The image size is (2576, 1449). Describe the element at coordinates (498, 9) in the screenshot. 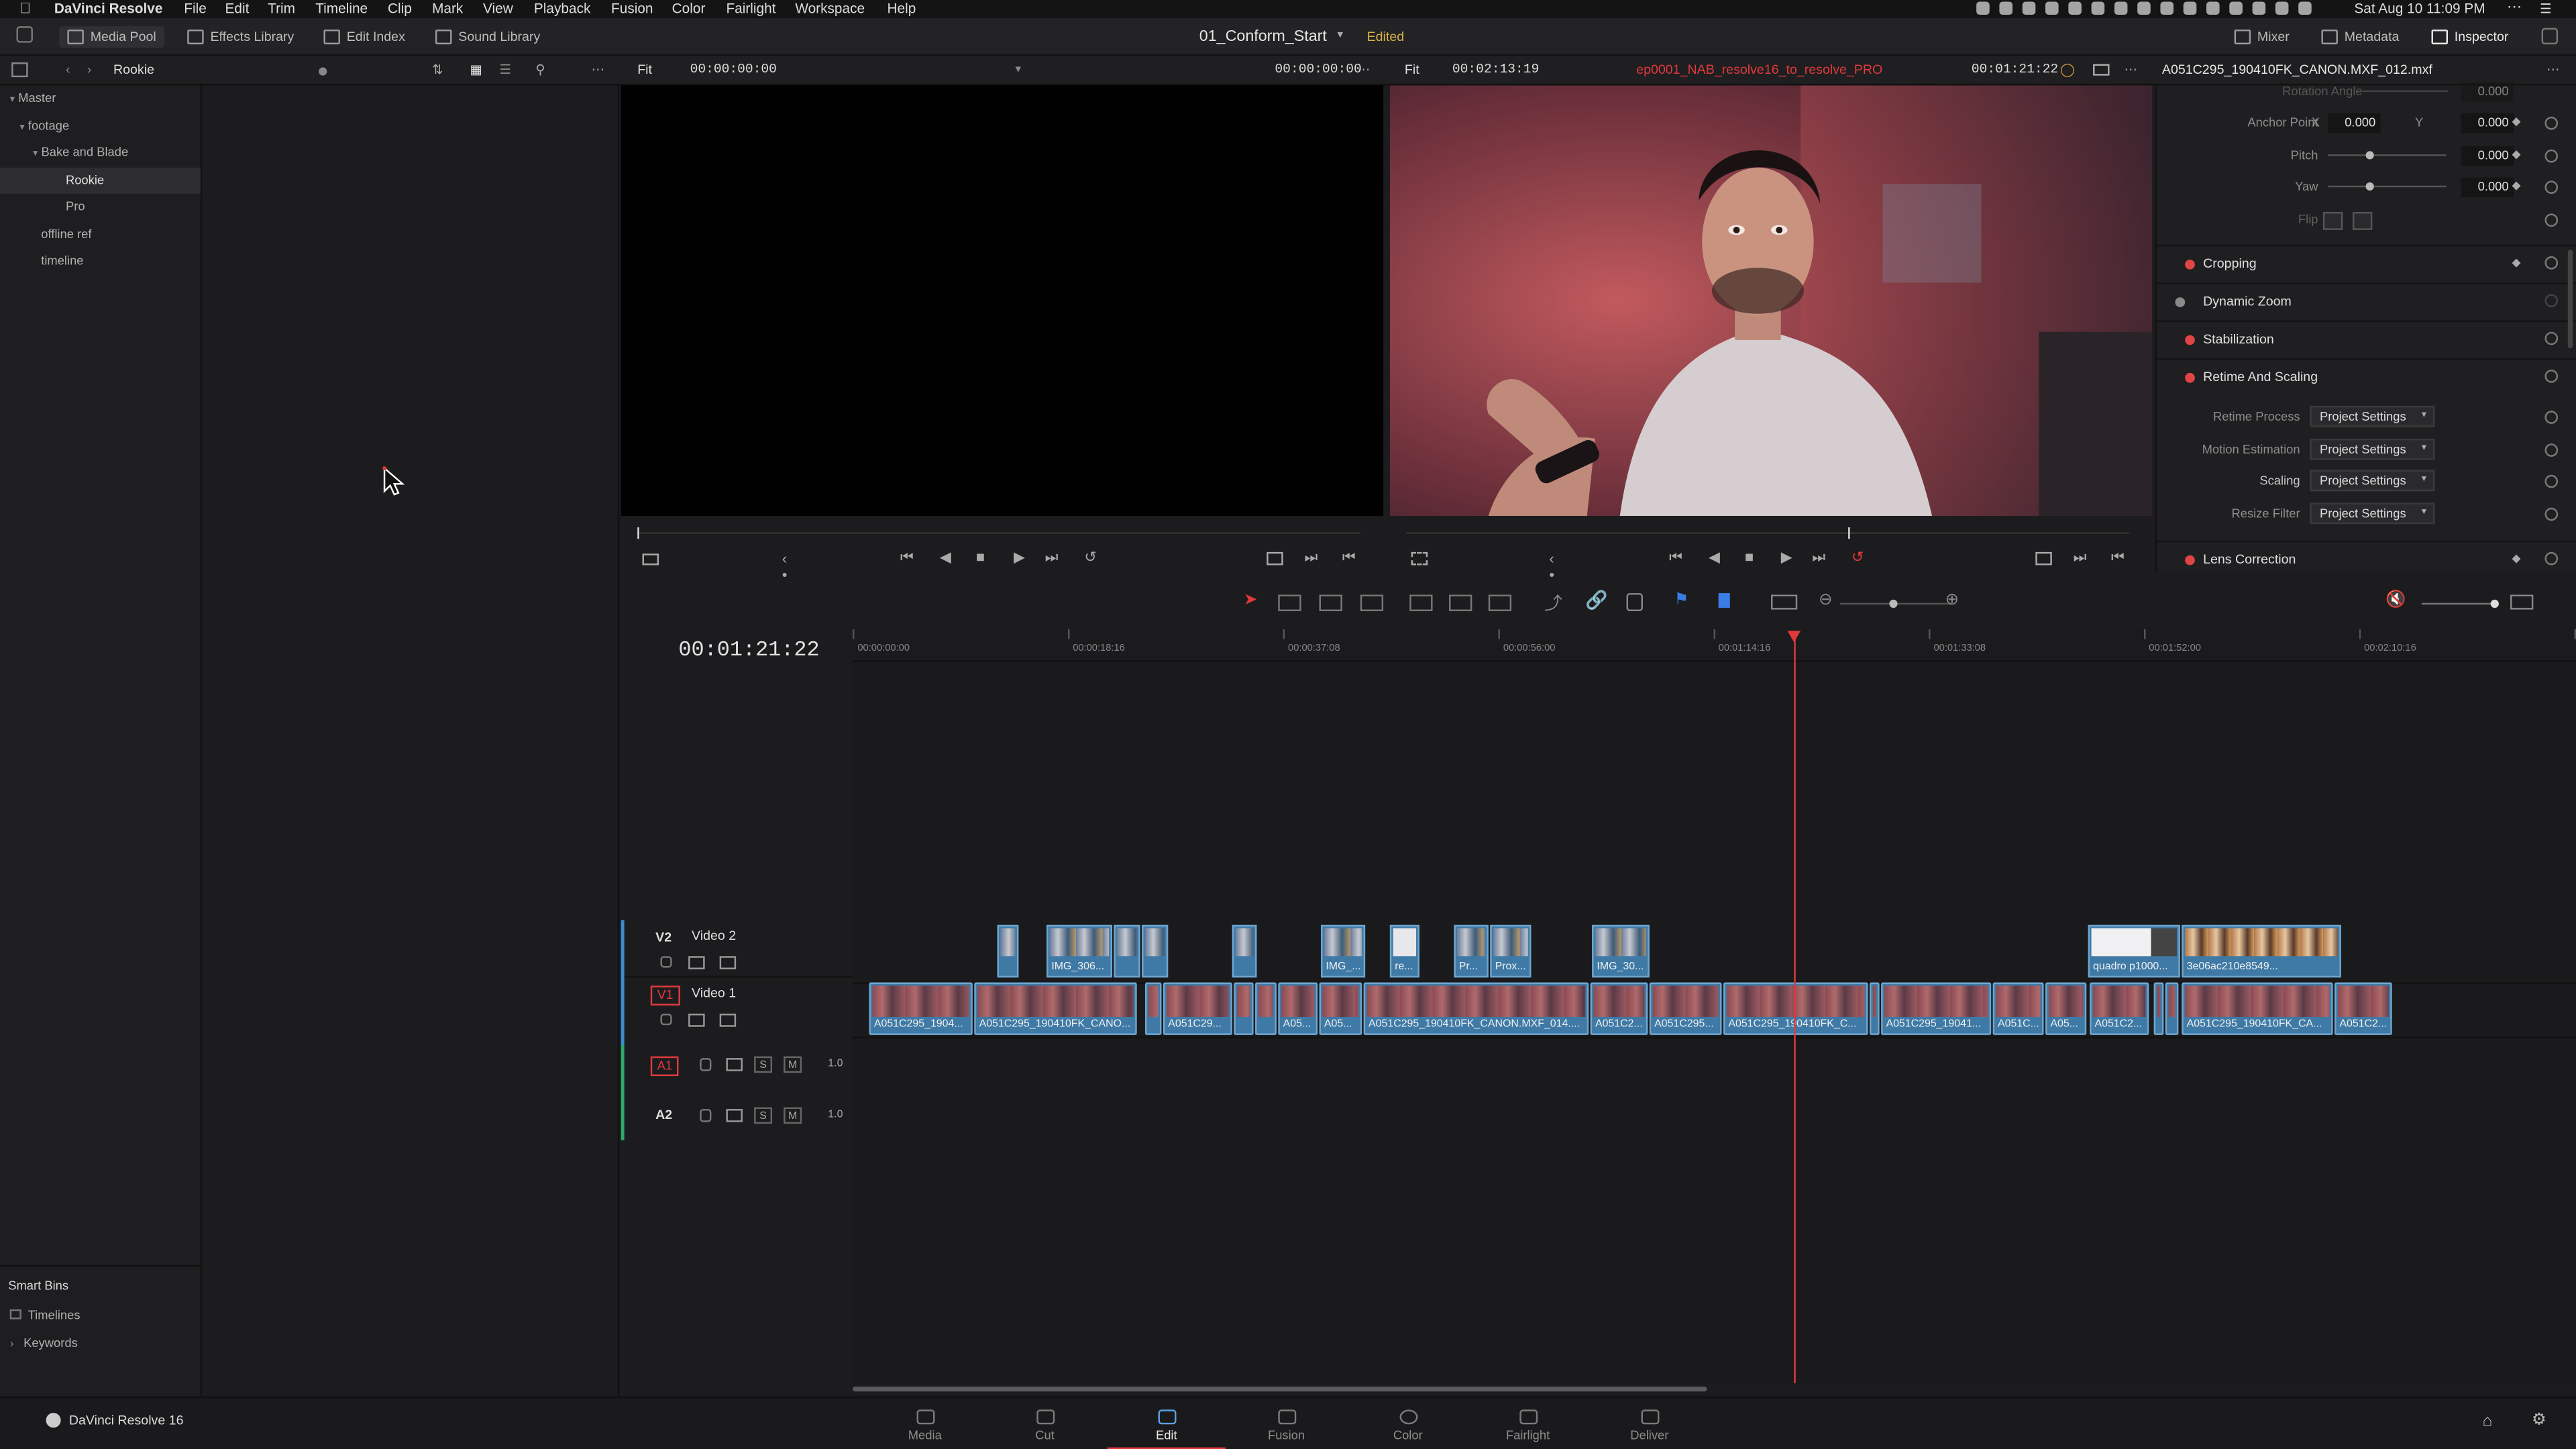

I see `menu-view: View` at that location.